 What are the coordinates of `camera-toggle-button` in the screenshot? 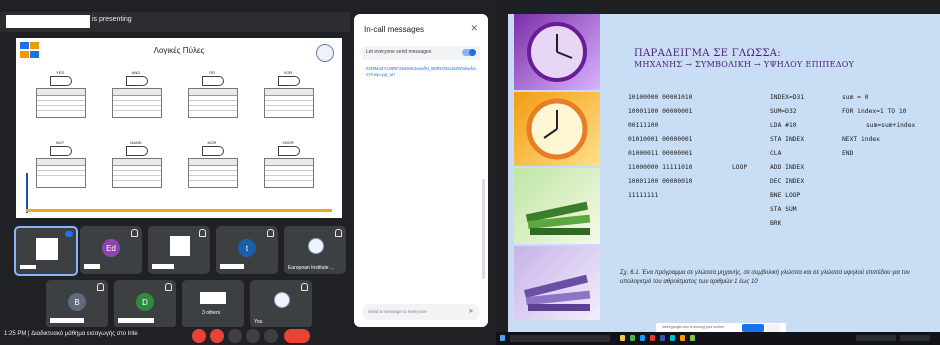 It's located at (217, 336).